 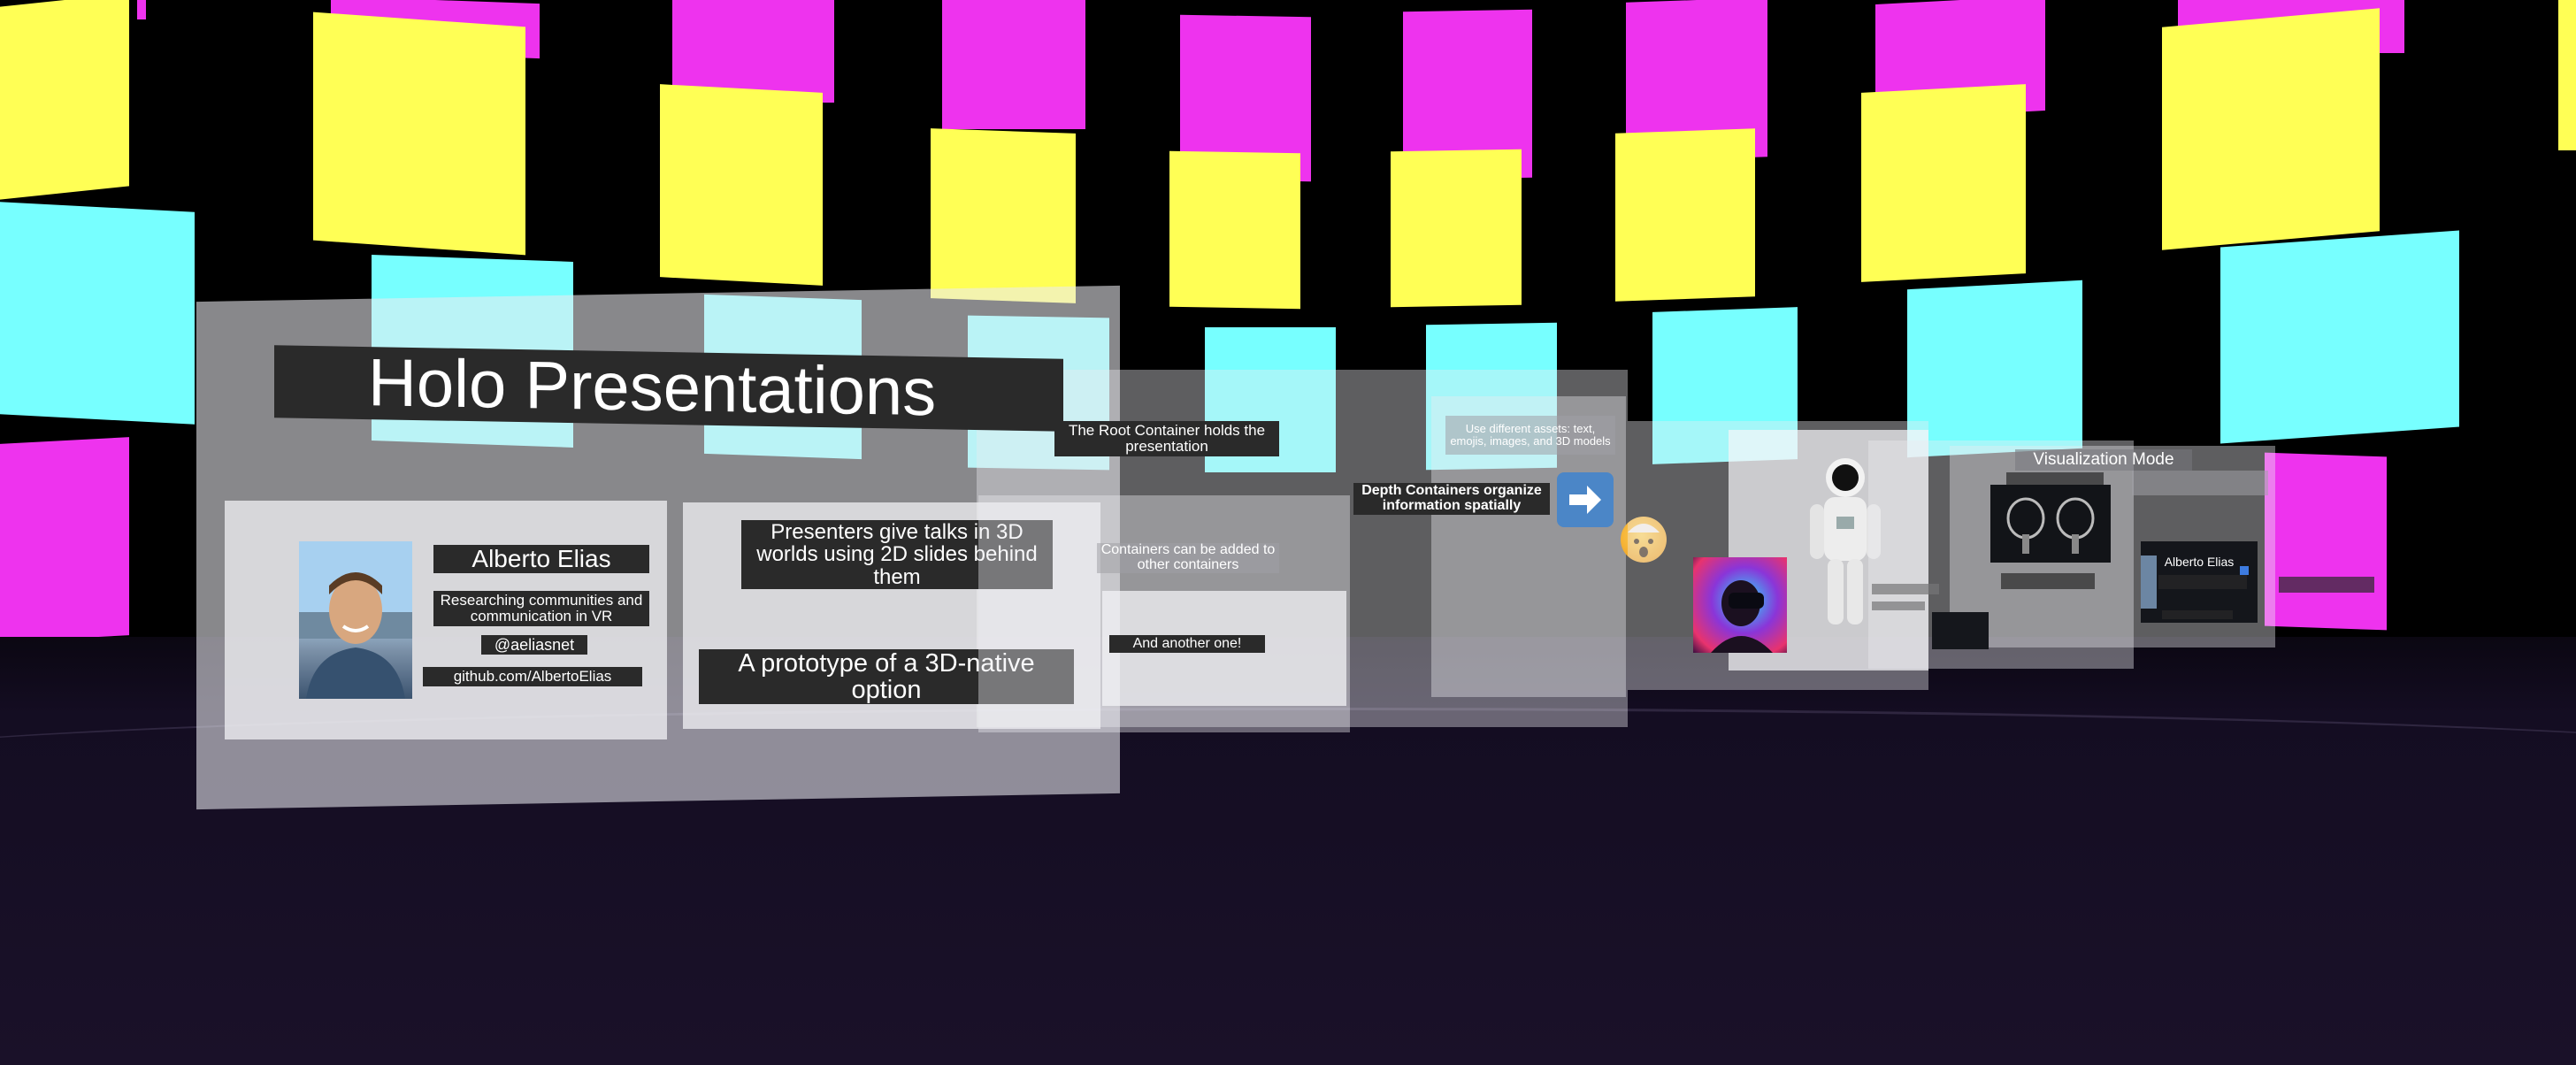 I want to click on vr-controllers-icon, so click(x=2050, y=524).